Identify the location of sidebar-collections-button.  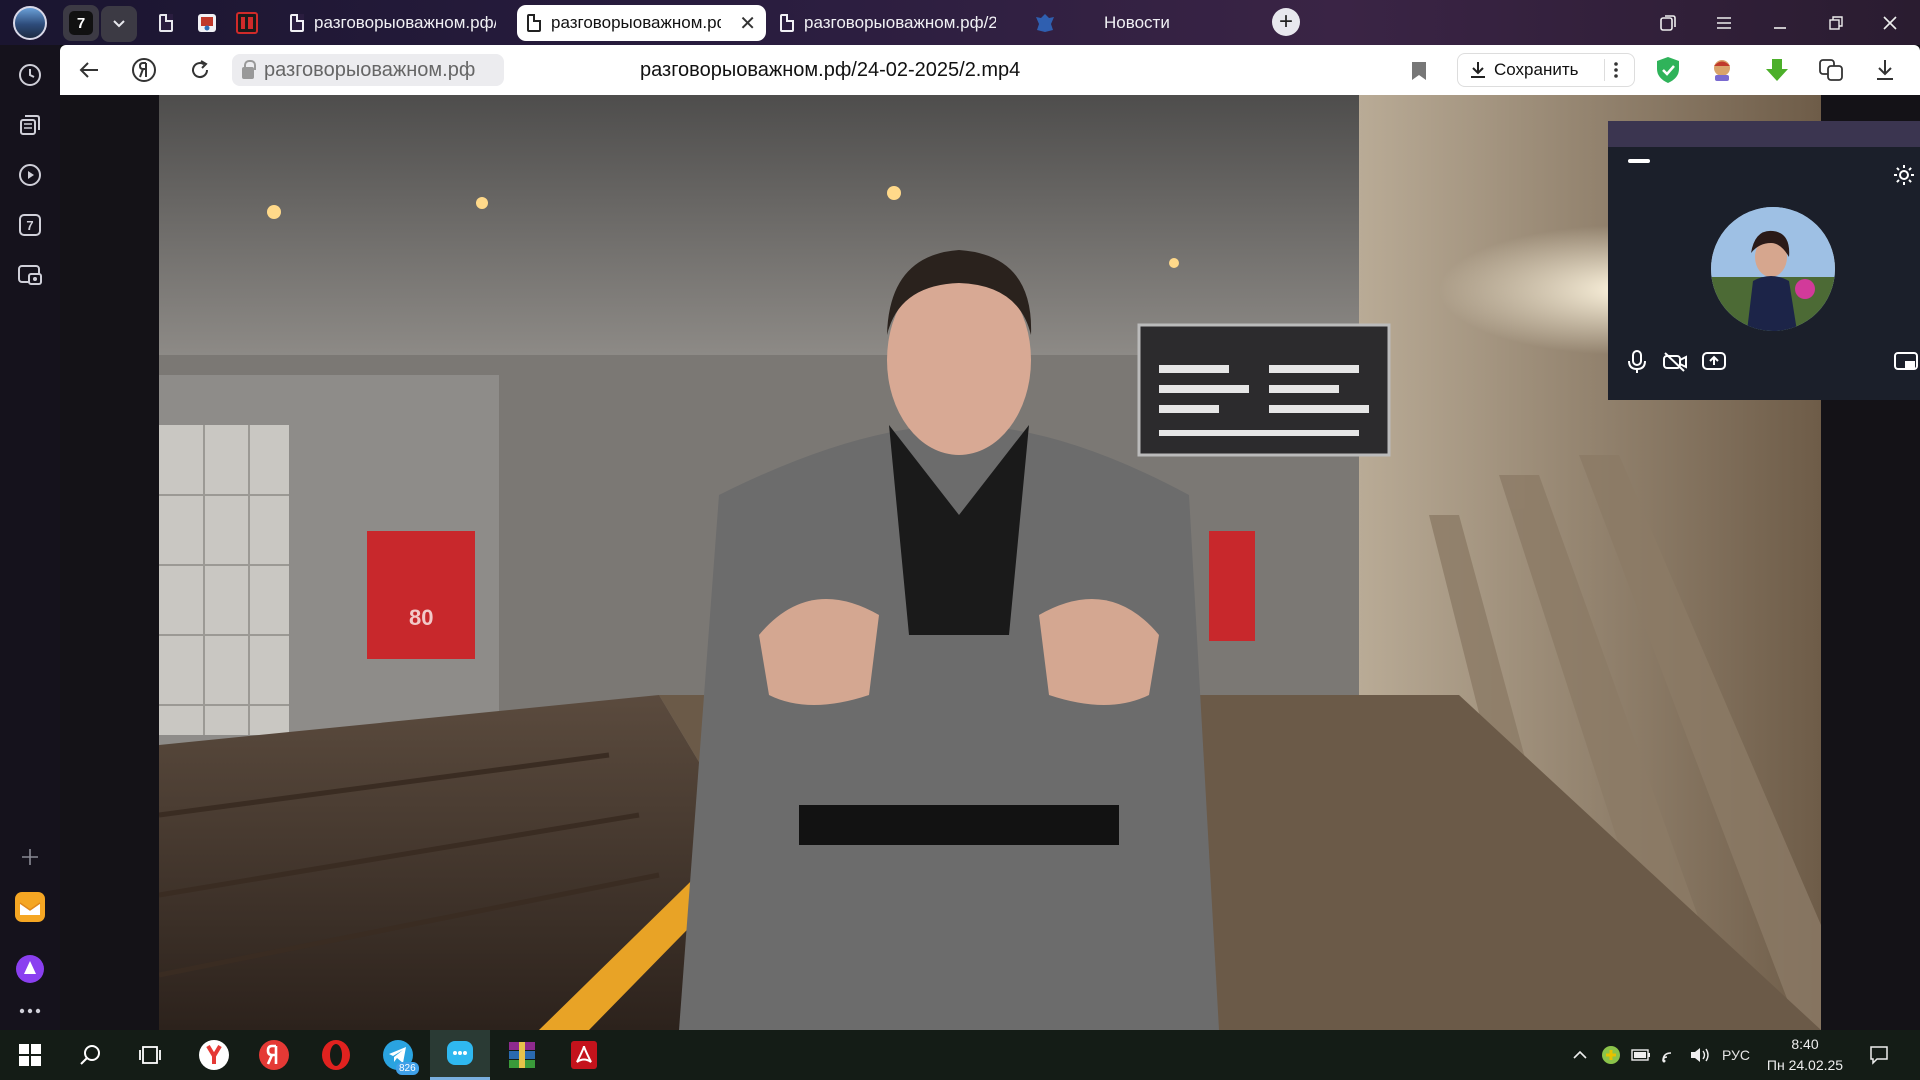
(30, 125).